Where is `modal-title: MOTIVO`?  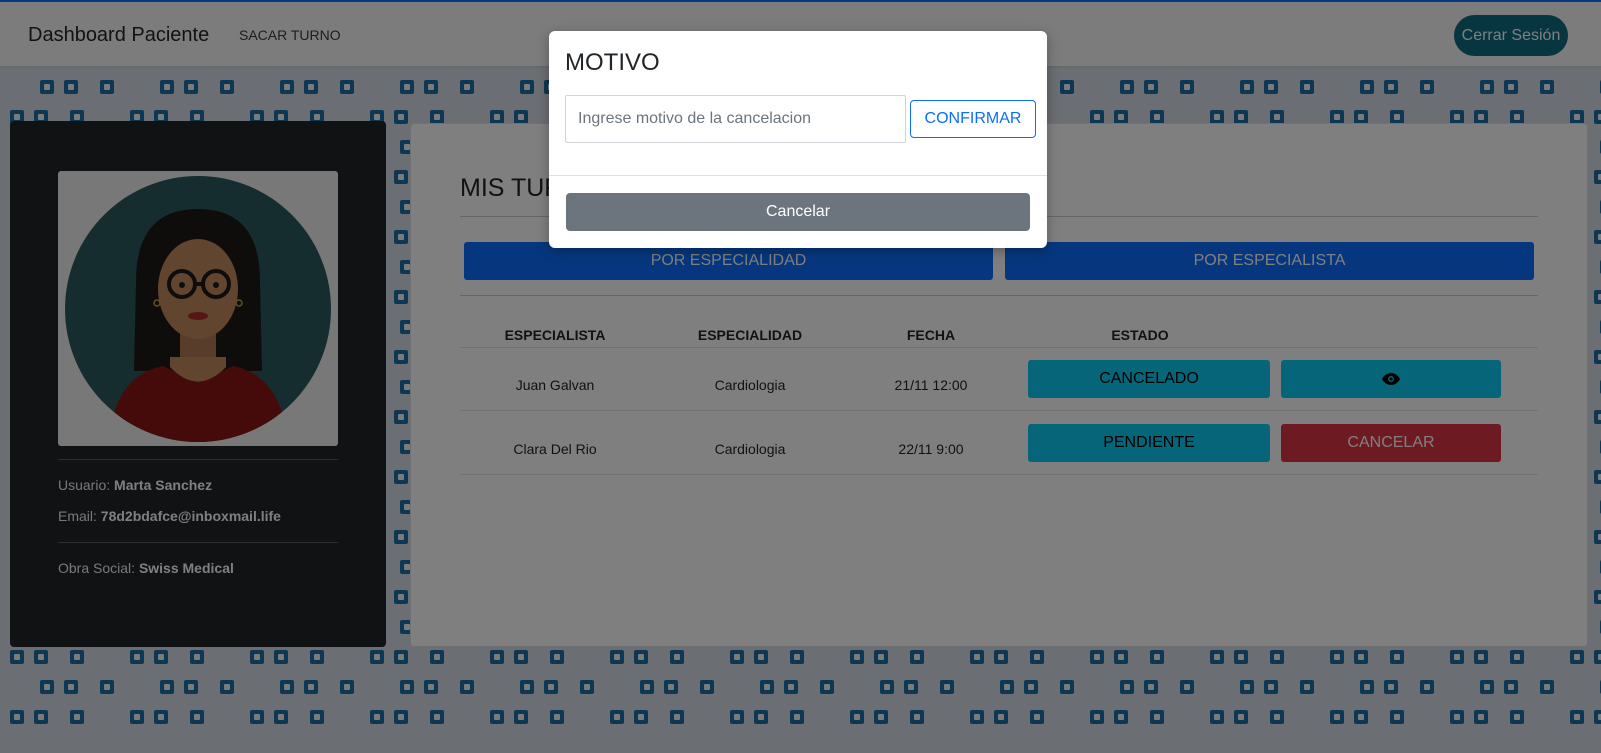 modal-title: MOTIVO is located at coordinates (612, 62).